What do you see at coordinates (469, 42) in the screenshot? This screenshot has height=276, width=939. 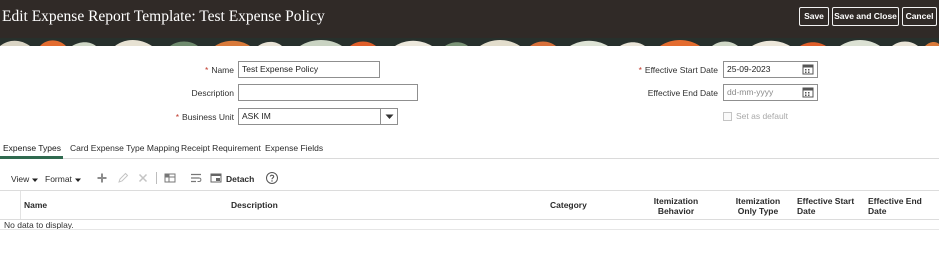 I see `decorative-banner` at bounding box center [469, 42].